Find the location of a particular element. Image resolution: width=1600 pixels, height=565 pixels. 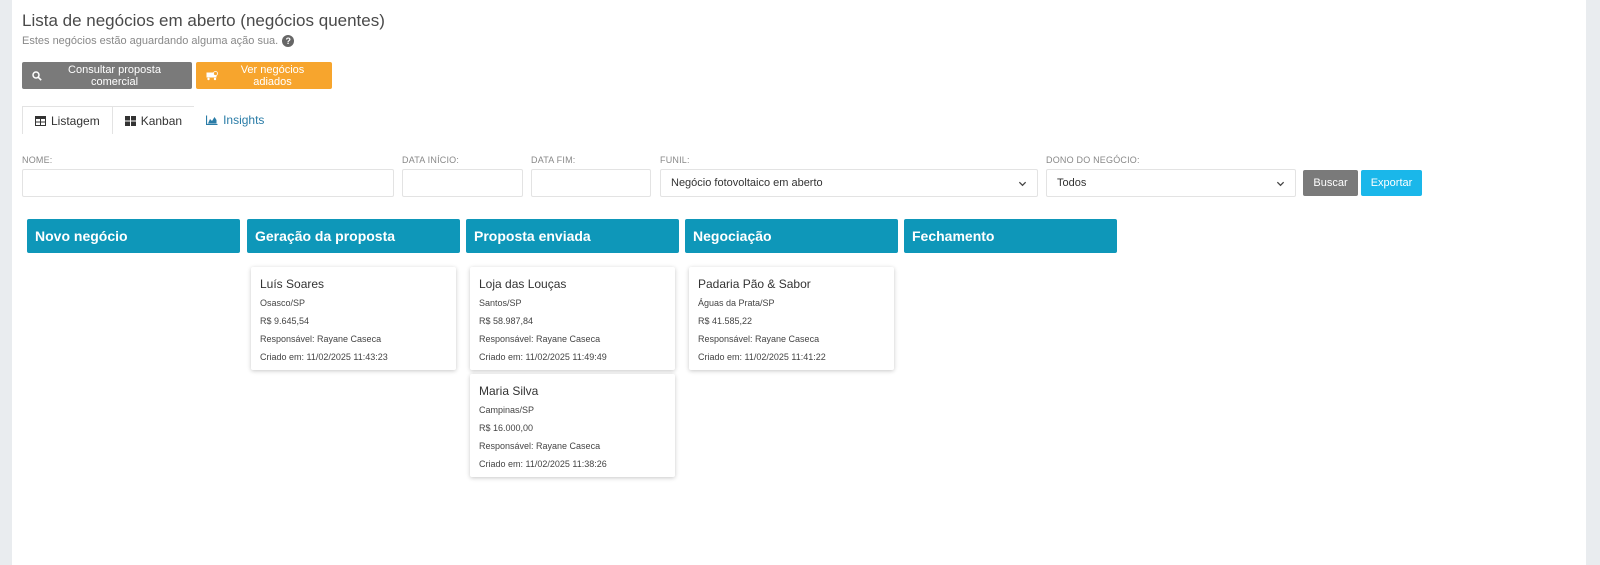

tab-kanban: Kanban is located at coordinates (153, 120).